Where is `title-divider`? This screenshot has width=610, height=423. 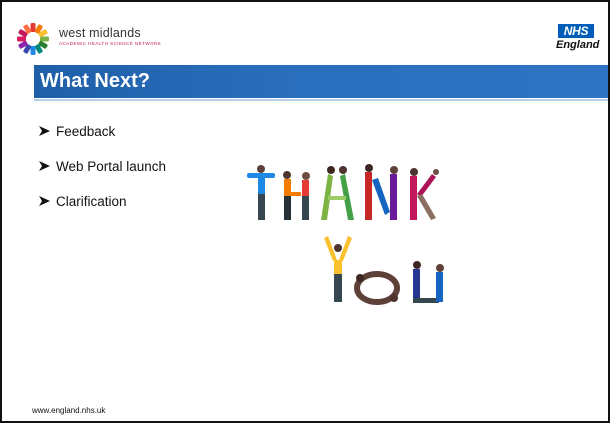 title-divider is located at coordinates (321, 100).